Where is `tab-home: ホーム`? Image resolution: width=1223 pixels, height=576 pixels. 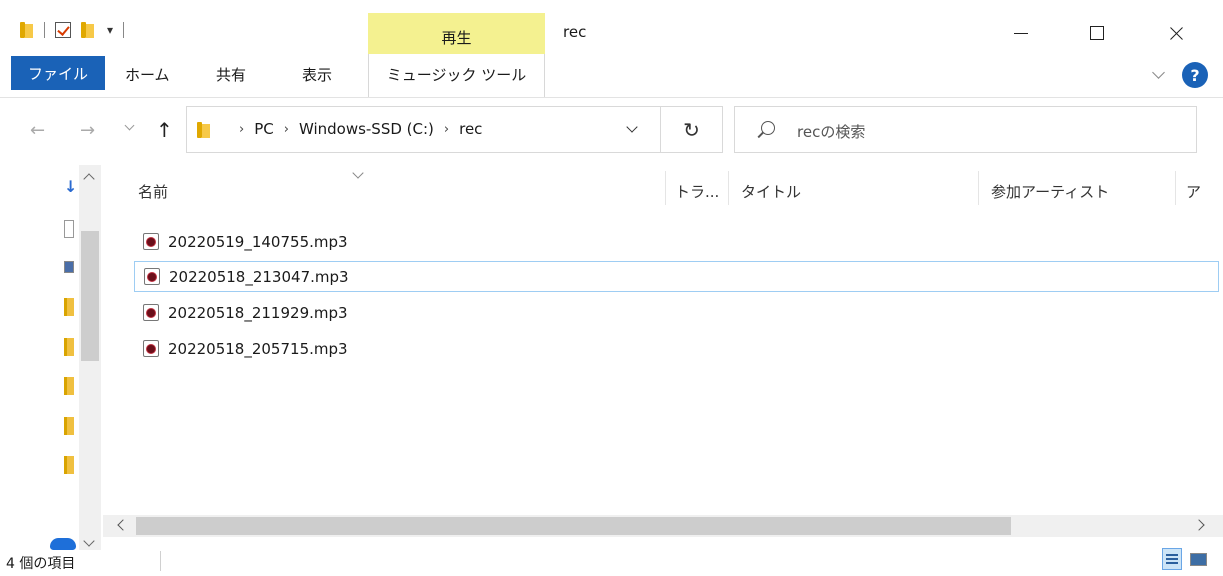 tab-home: ホーム is located at coordinates (147, 74).